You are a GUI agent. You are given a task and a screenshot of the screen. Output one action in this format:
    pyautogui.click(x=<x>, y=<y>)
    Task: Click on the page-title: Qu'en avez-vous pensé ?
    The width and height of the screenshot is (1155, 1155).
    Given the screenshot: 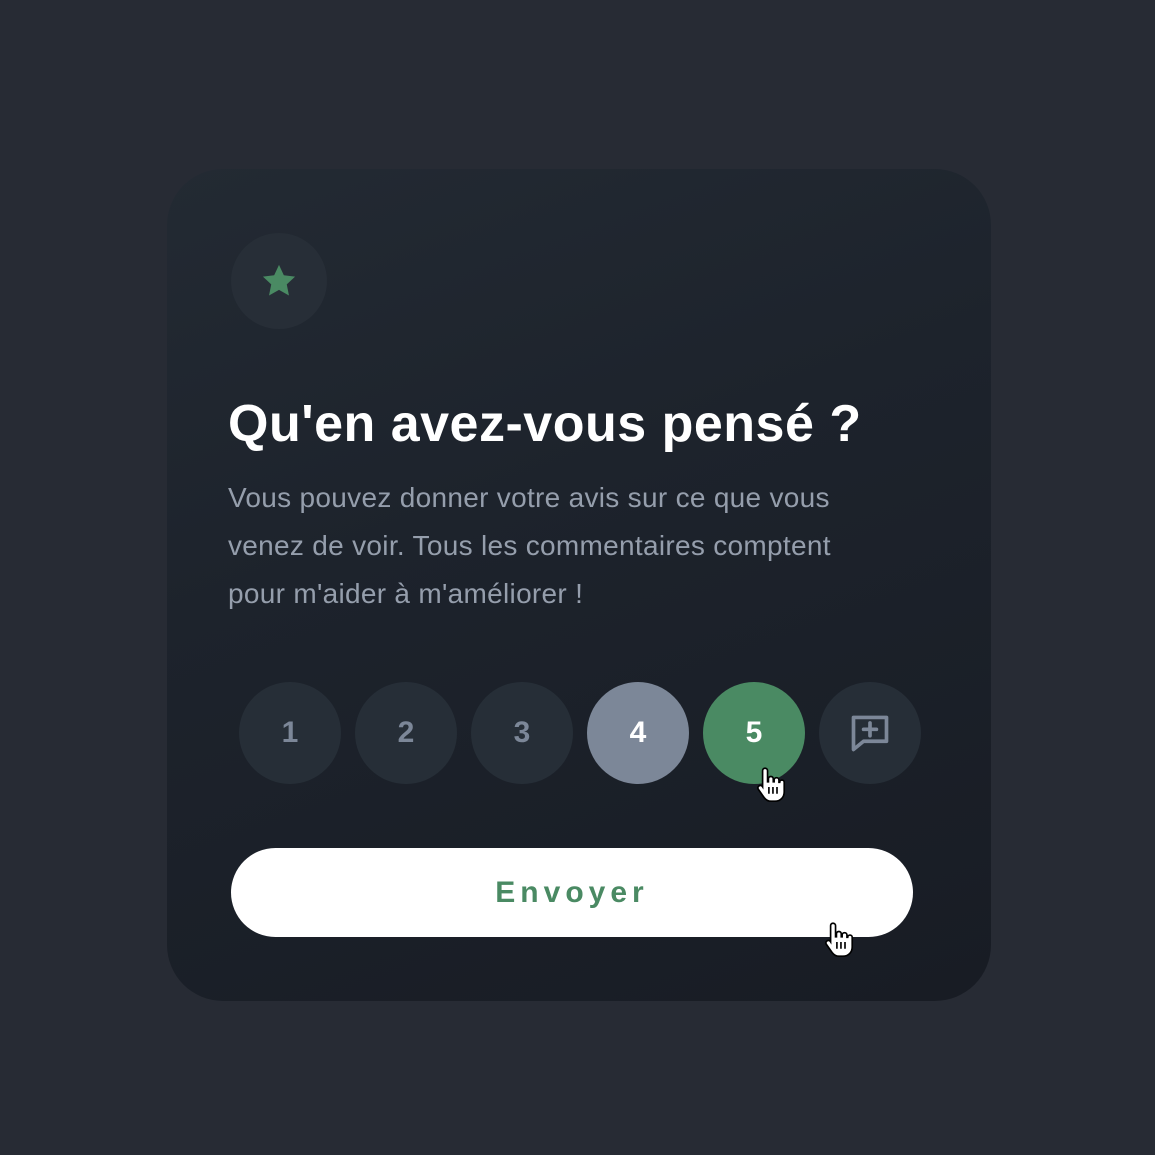 What is the action you would take?
    pyautogui.click(x=545, y=424)
    